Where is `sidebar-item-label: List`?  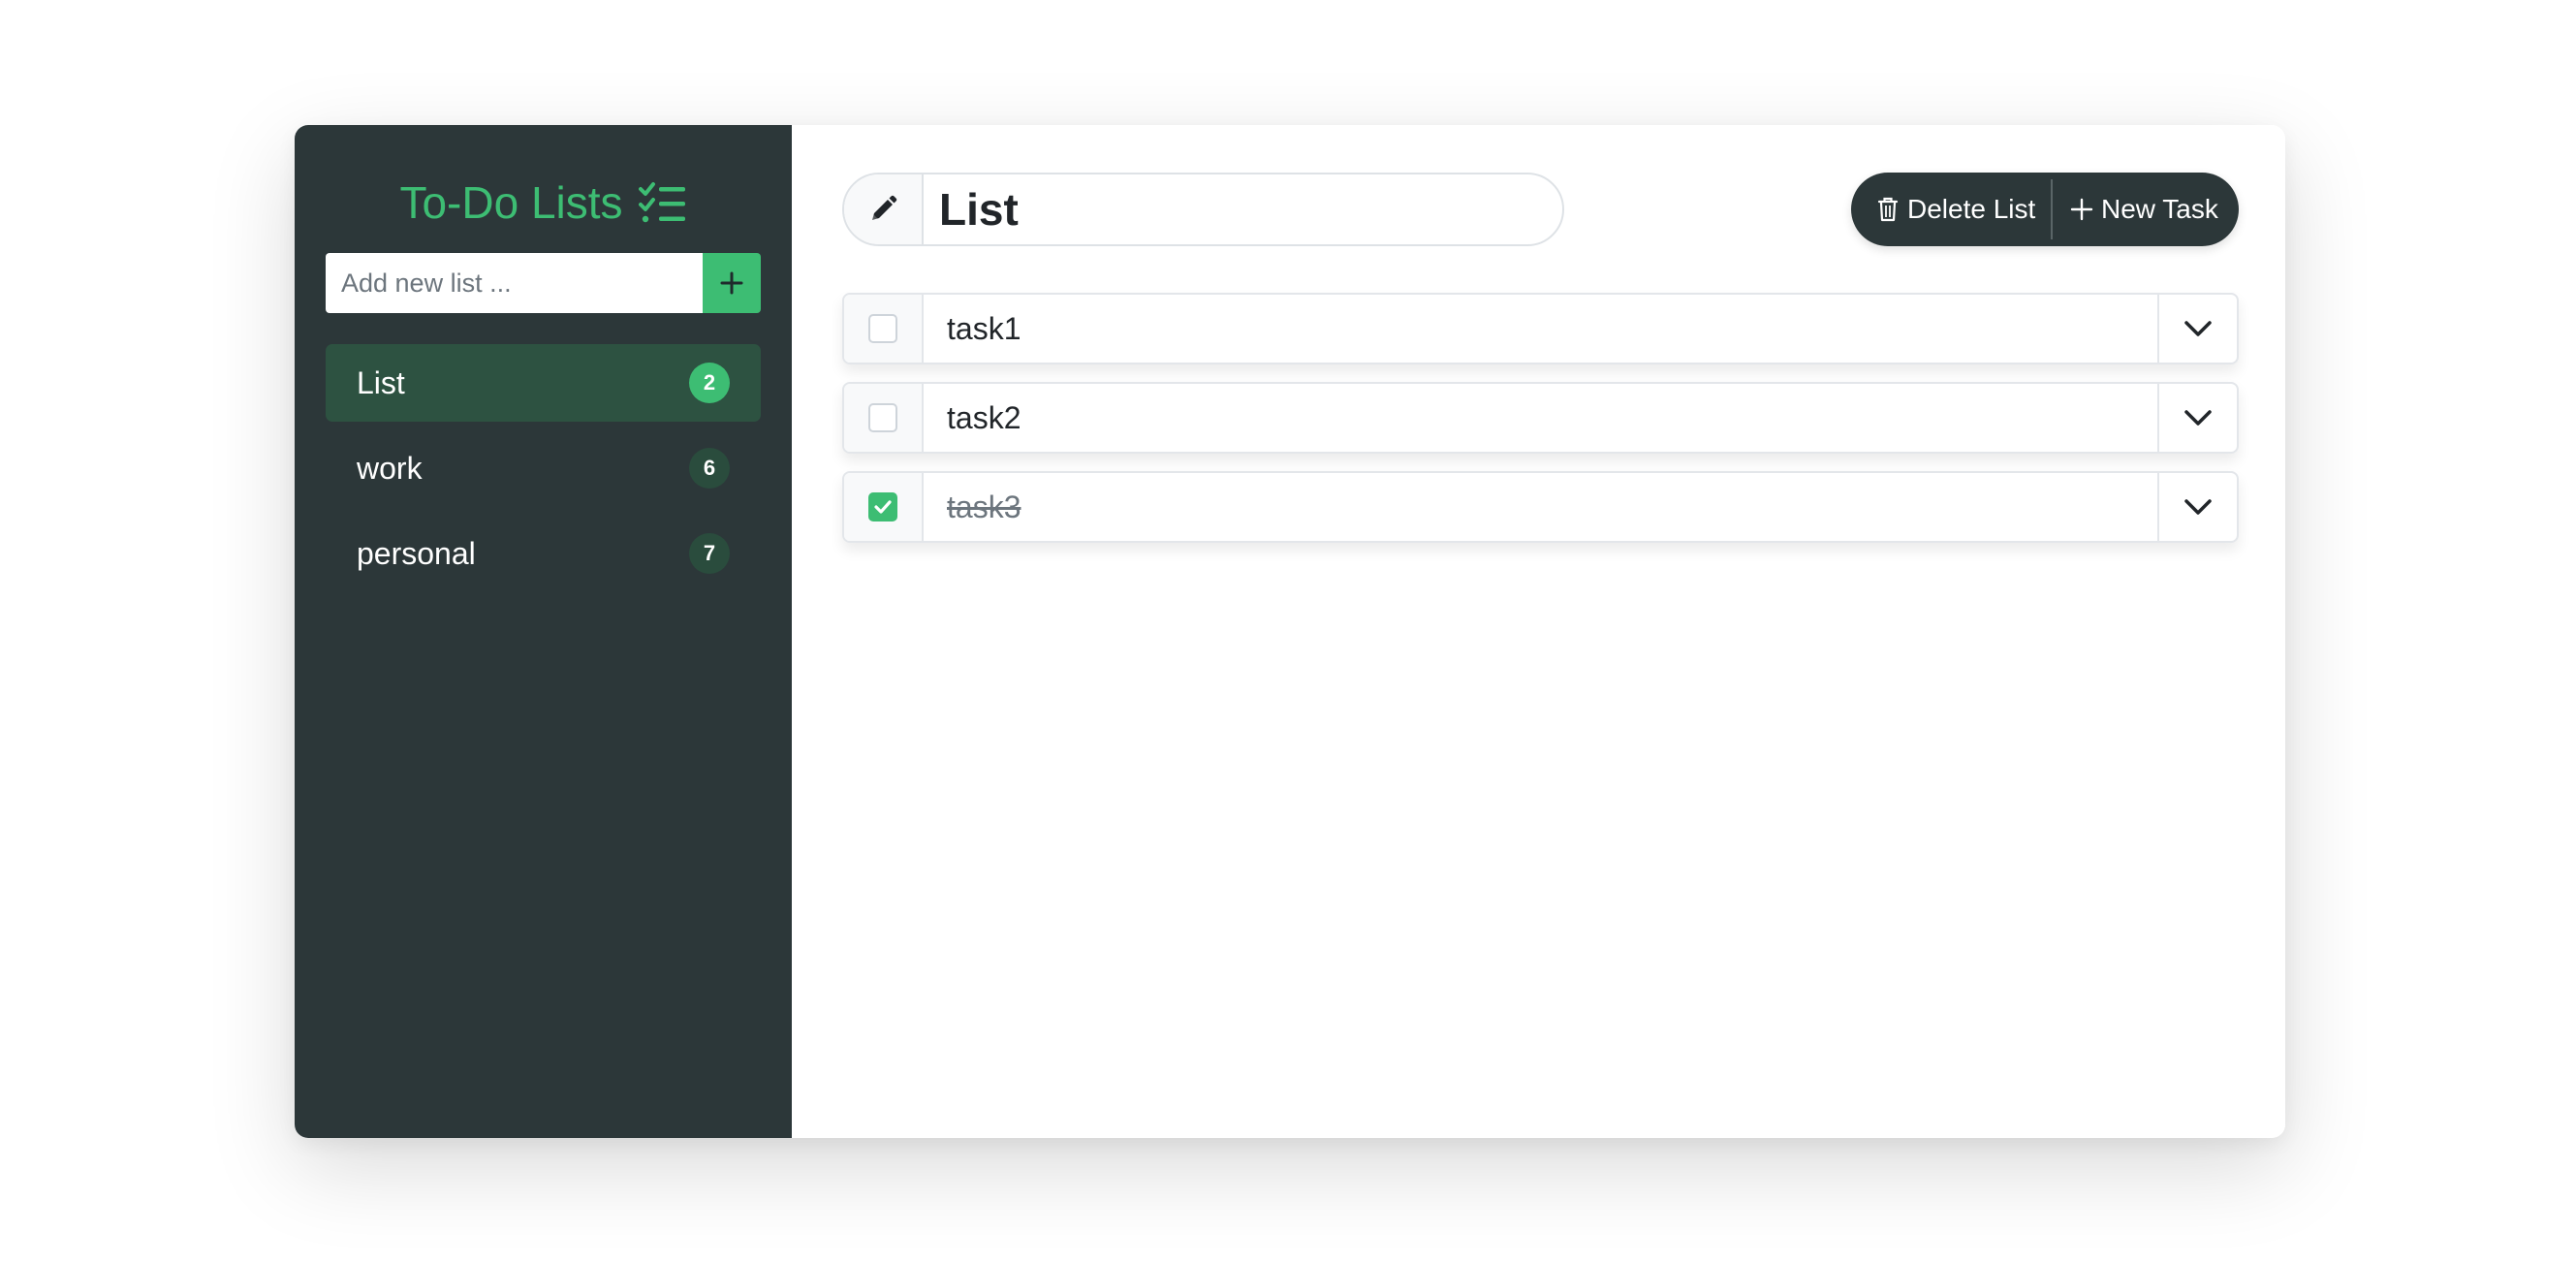
sidebar-item-label: List is located at coordinates (381, 382).